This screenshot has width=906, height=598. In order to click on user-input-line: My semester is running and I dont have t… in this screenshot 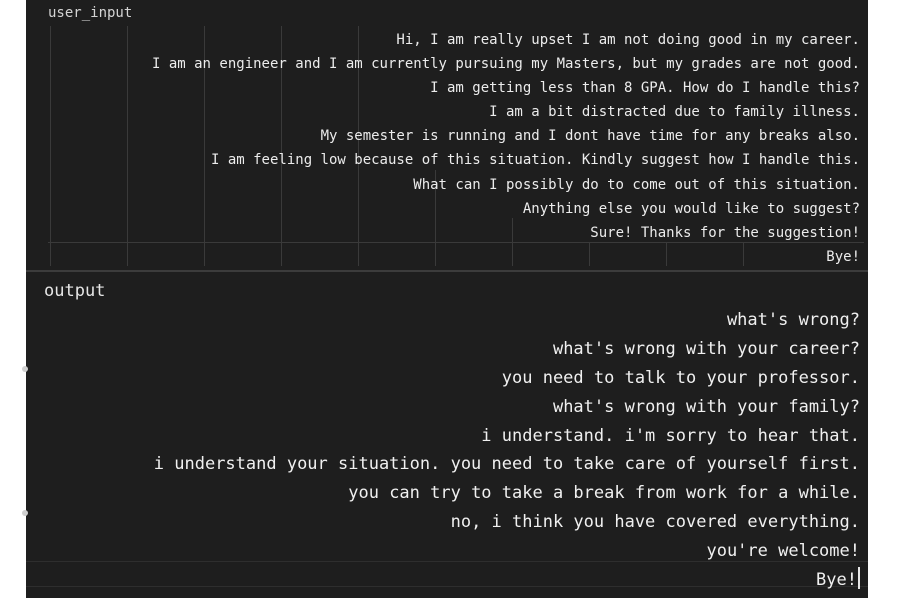, I will do `click(590, 136)`.